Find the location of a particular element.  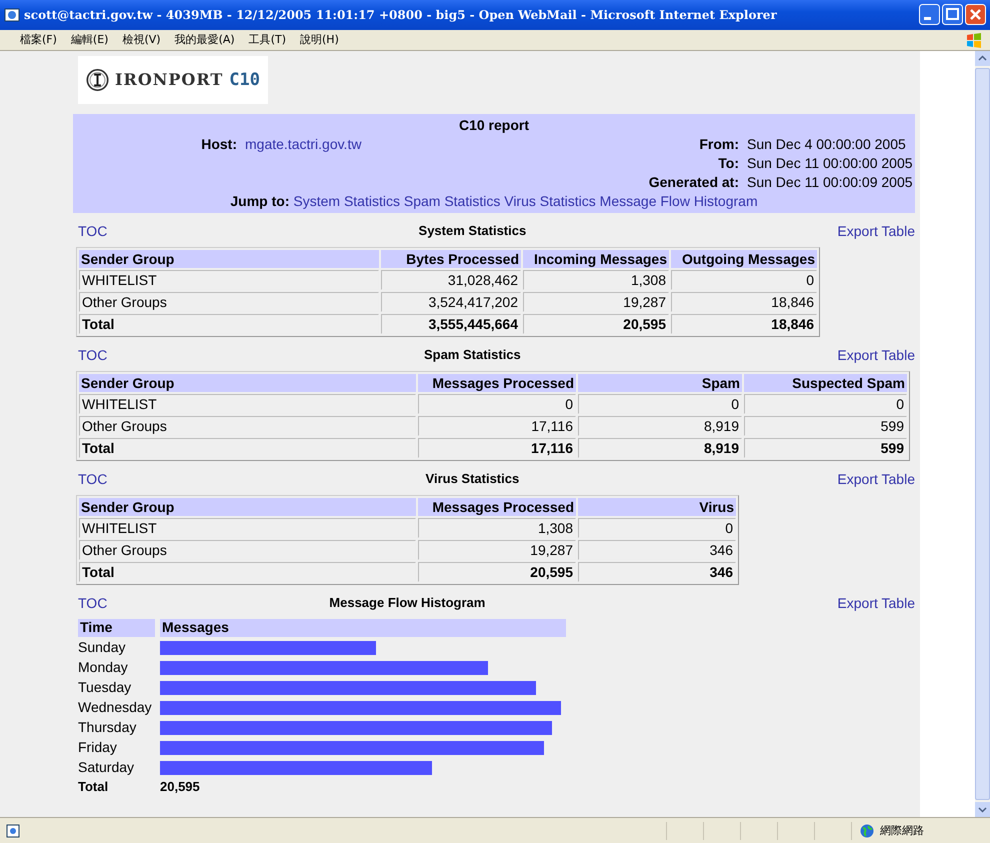

globe-icon is located at coordinates (867, 831).